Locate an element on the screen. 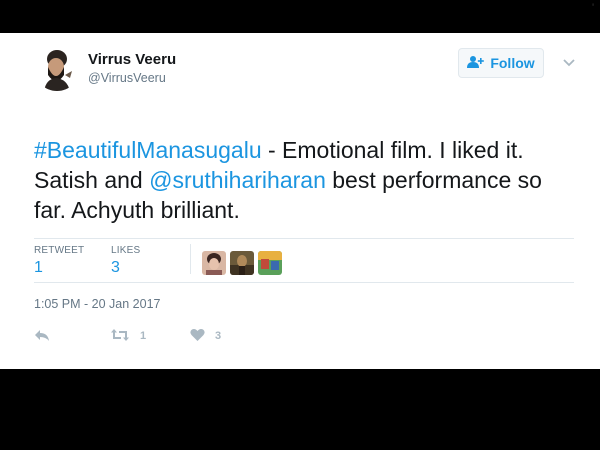  stats-divider is located at coordinates (190, 259).